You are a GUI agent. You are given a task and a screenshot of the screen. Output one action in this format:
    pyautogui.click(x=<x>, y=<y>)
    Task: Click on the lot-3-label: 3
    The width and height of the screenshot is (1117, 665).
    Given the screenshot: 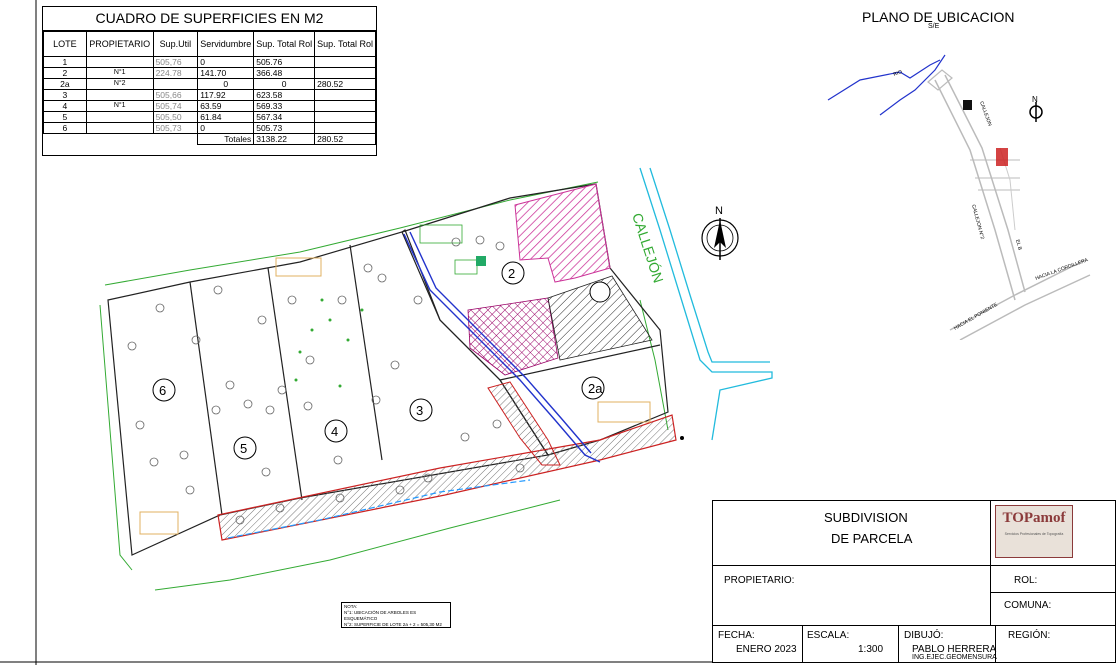 What is the action you would take?
    pyautogui.click(x=419, y=410)
    